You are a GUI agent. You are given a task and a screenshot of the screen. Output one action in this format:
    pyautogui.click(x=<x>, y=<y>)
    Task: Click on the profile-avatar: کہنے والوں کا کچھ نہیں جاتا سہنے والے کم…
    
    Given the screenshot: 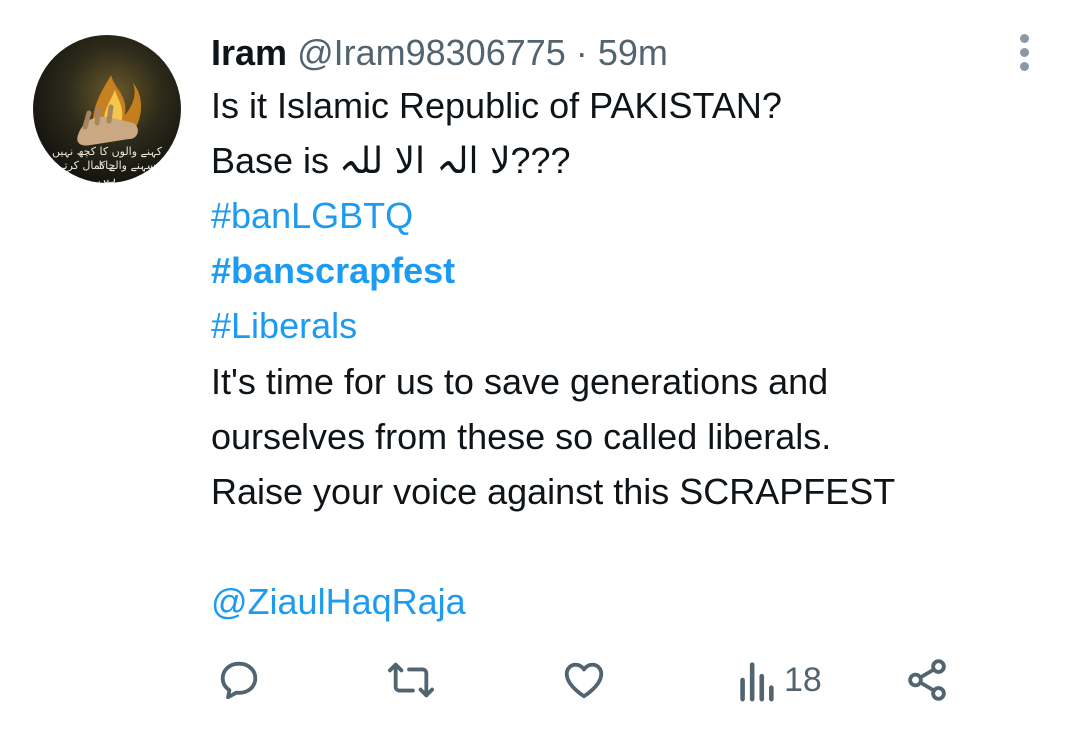 What is the action you would take?
    pyautogui.click(x=107, y=109)
    